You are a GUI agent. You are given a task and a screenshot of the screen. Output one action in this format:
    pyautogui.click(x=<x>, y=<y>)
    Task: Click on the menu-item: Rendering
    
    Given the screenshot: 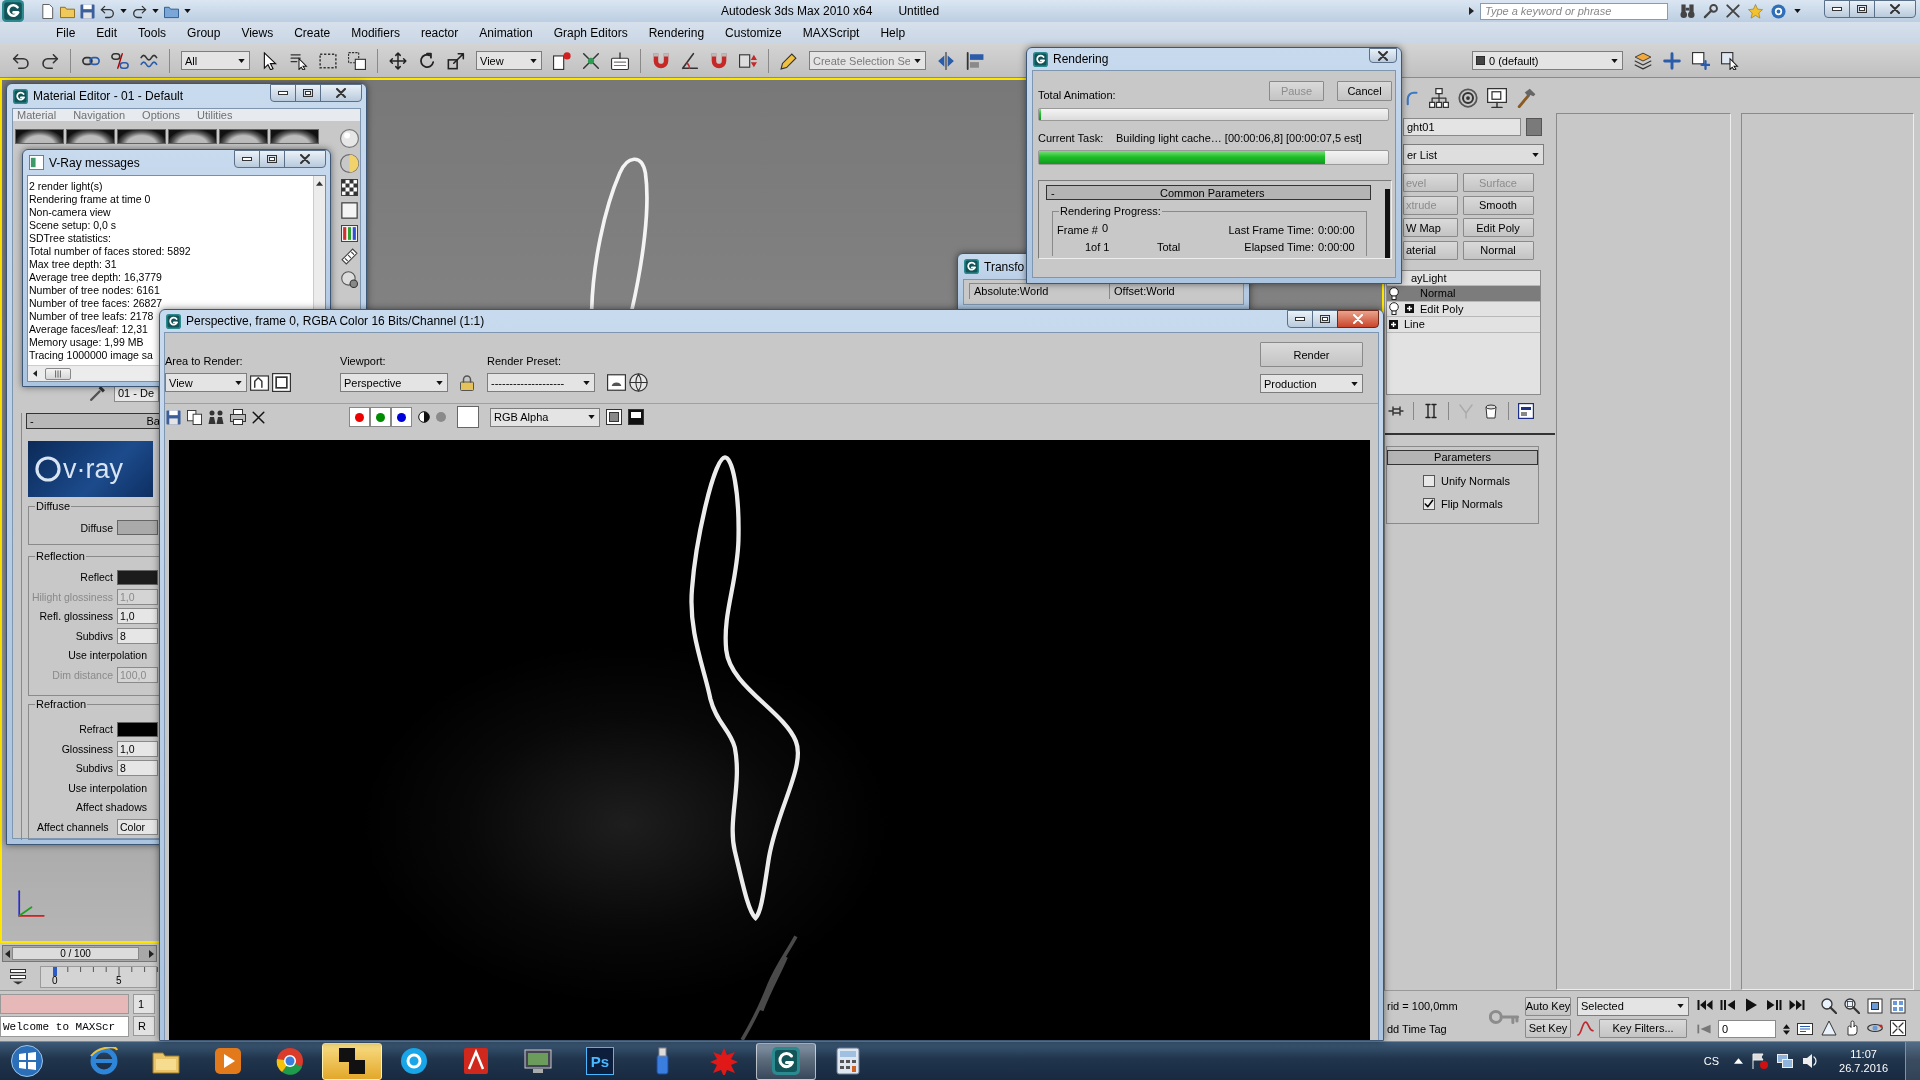 What is the action you would take?
    pyautogui.click(x=676, y=33)
    